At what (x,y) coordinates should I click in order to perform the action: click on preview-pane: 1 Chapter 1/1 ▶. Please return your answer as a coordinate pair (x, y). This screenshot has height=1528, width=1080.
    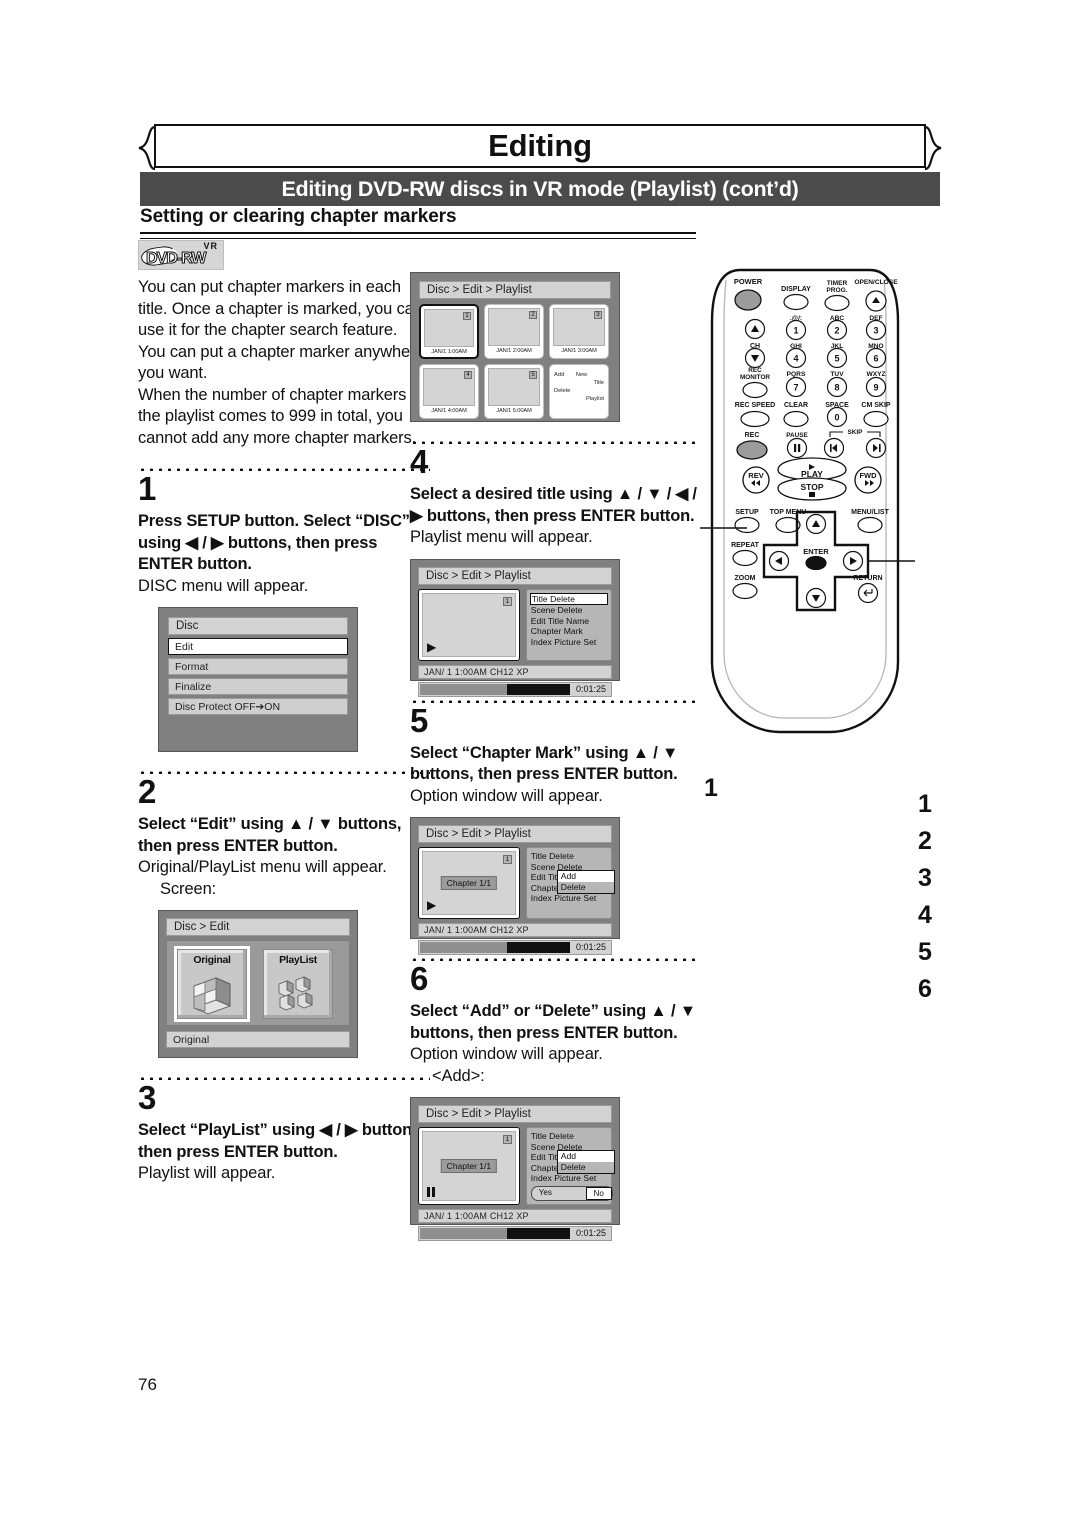
    Looking at the image, I should click on (469, 883).